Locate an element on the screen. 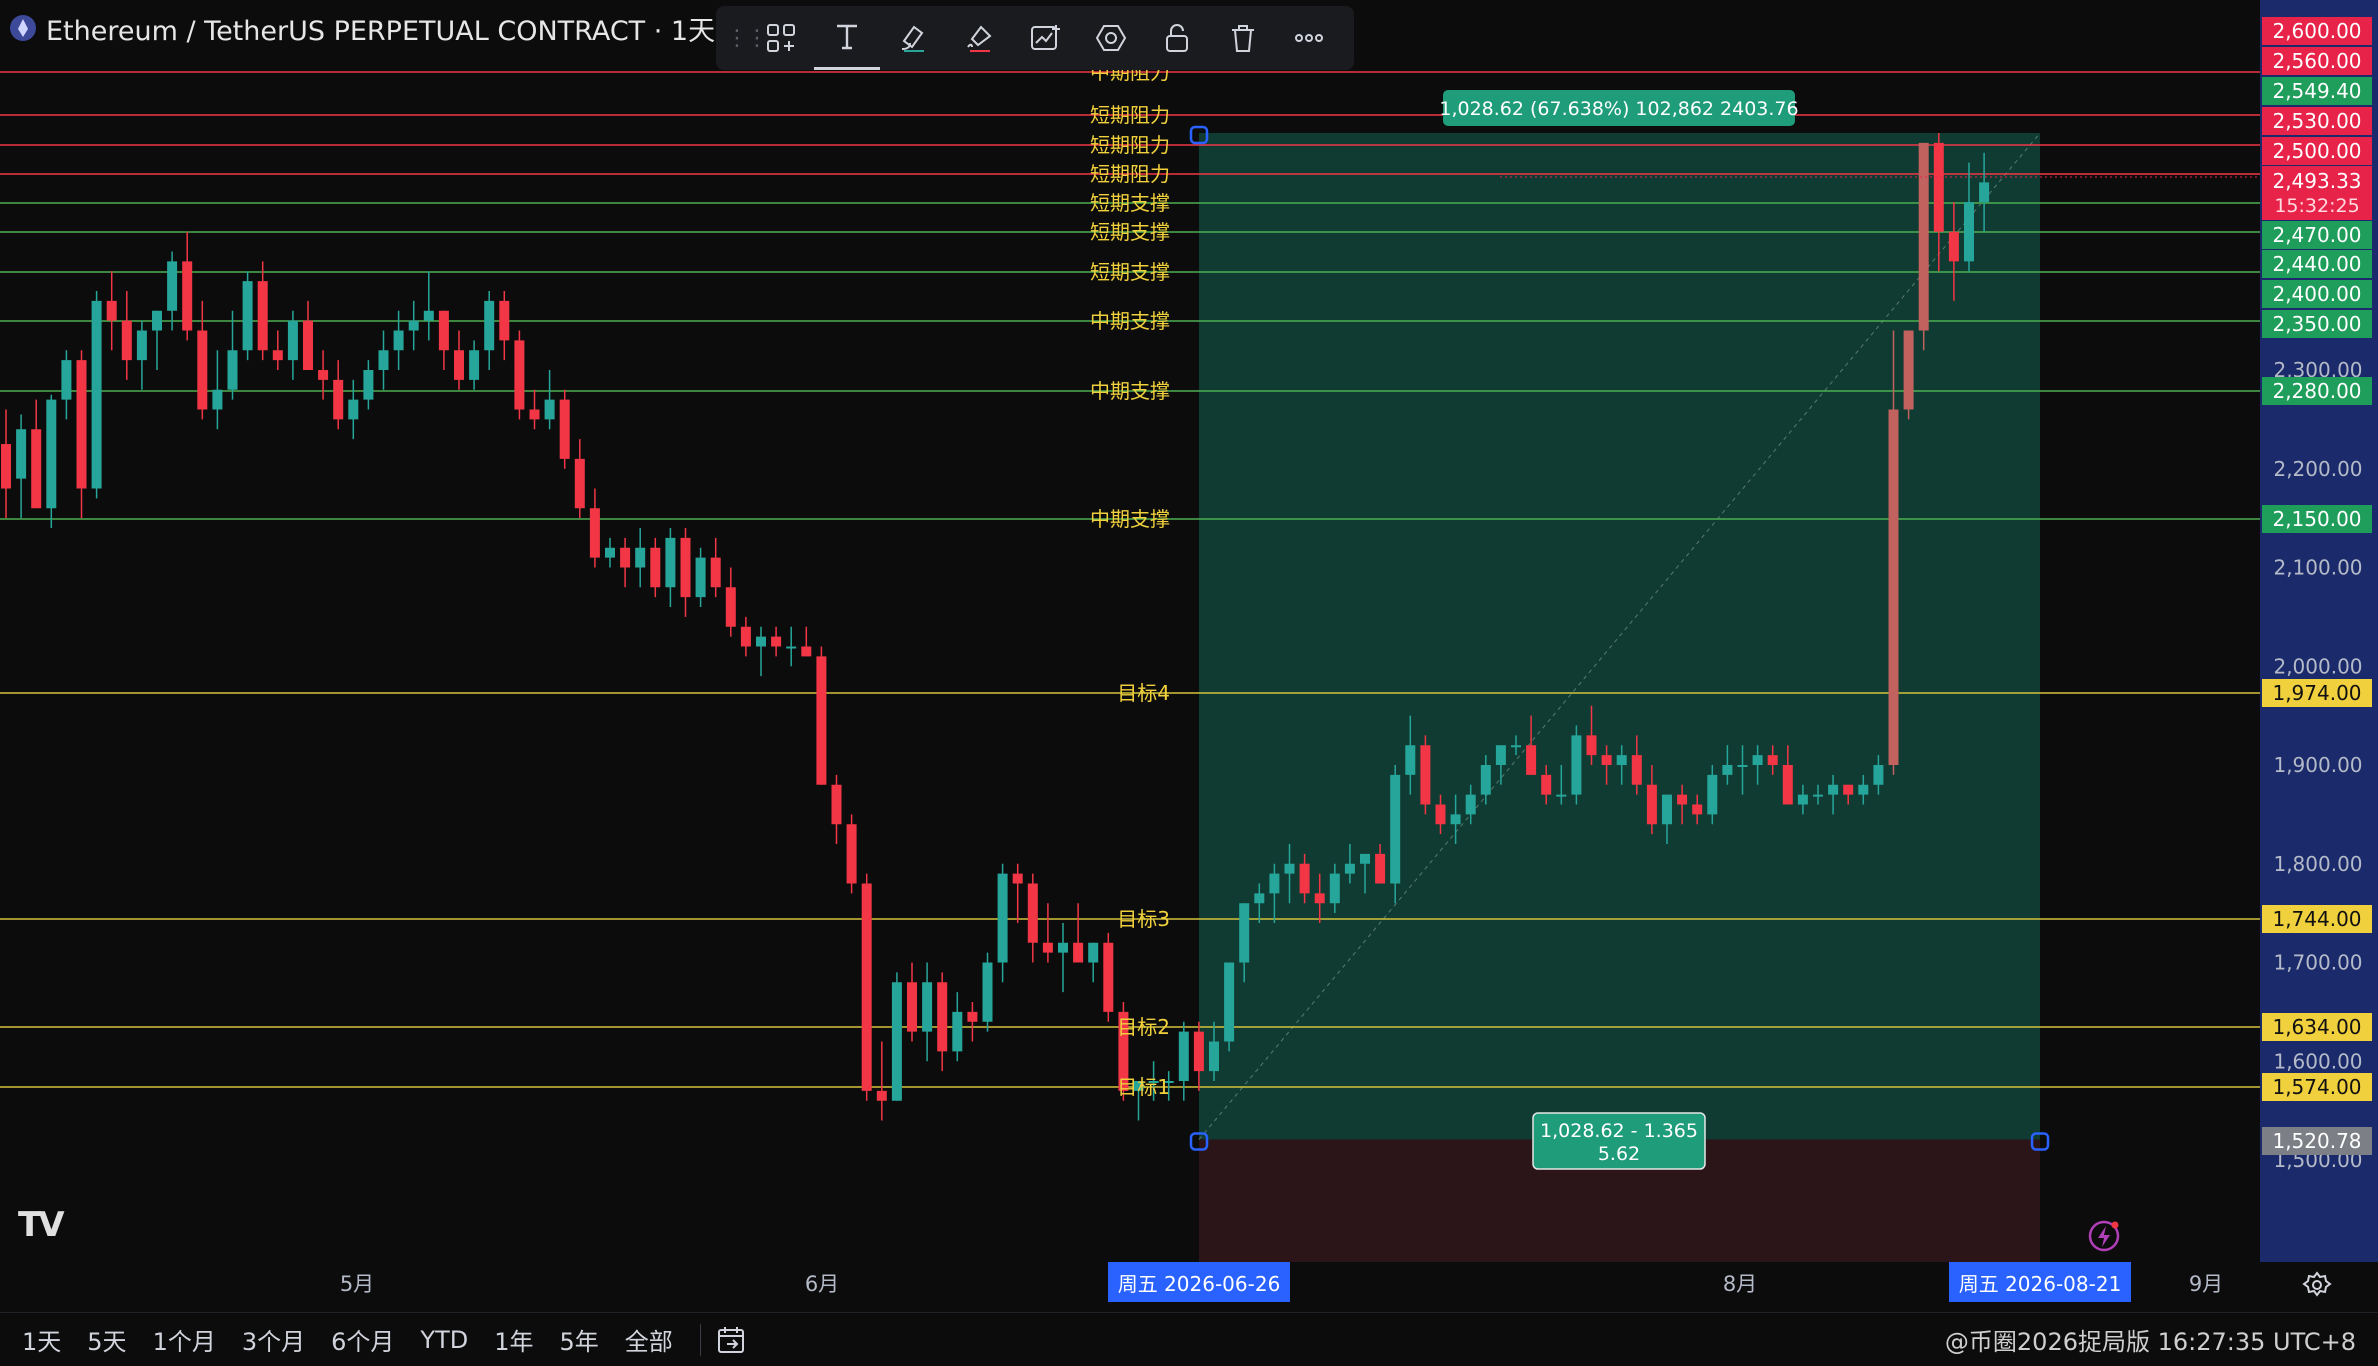 This screenshot has width=2378, height=1366. hexagon-icon is located at coordinates (1111, 38).